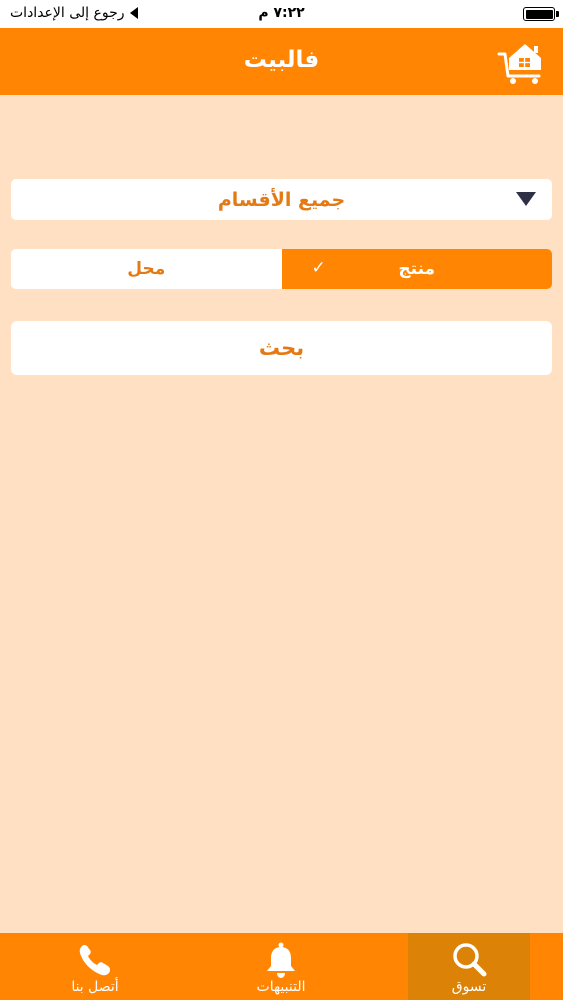 This screenshot has height=1000, width=563. Describe the element at coordinates (526, 199) in the screenshot. I see `dropdown-arrow-icon` at that location.